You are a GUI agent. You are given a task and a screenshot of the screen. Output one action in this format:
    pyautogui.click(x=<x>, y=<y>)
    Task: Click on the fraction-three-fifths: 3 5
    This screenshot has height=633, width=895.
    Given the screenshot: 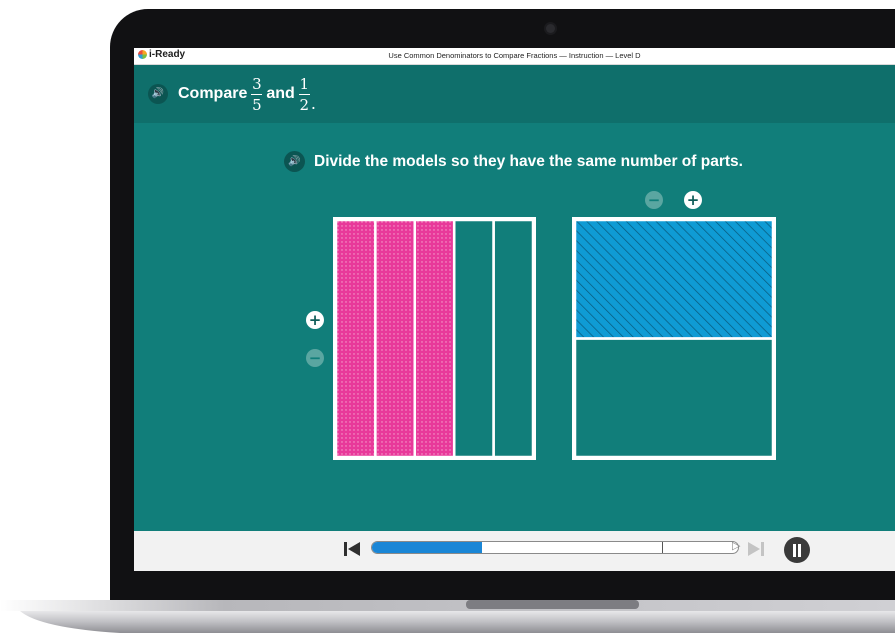 What is the action you would take?
    pyautogui.click(x=257, y=94)
    